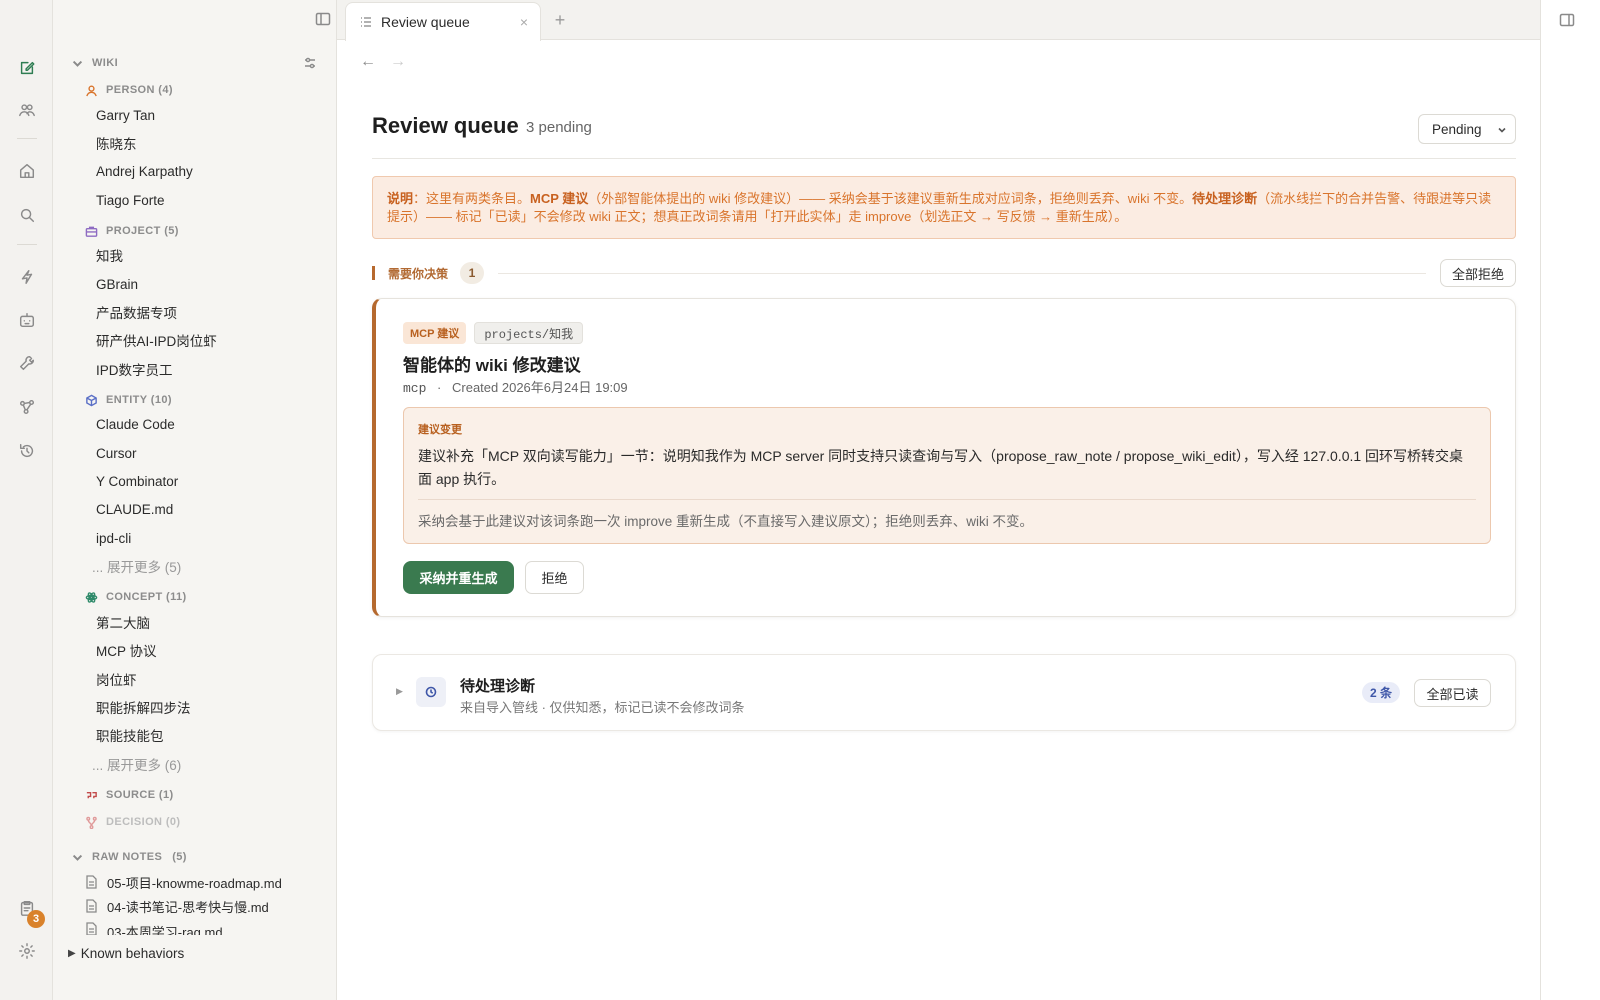 The height and width of the screenshot is (1000, 1600). I want to click on settings-gear-icon, so click(27, 951).